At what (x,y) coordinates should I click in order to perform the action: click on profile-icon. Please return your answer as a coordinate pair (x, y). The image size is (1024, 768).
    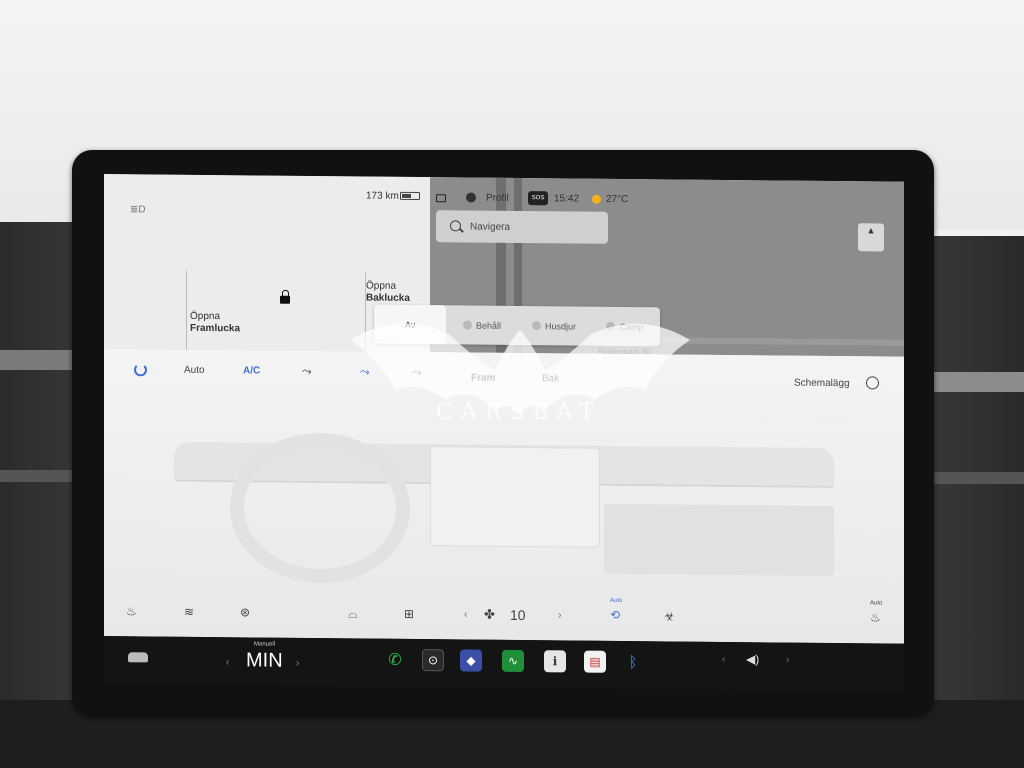
    Looking at the image, I should click on (471, 197).